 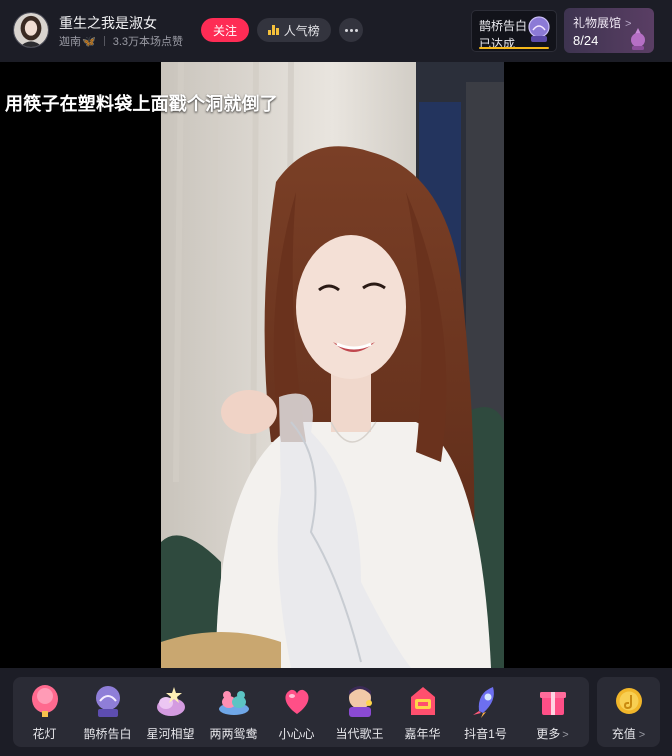 I want to click on task-status: 已达成, so click(x=497, y=44).